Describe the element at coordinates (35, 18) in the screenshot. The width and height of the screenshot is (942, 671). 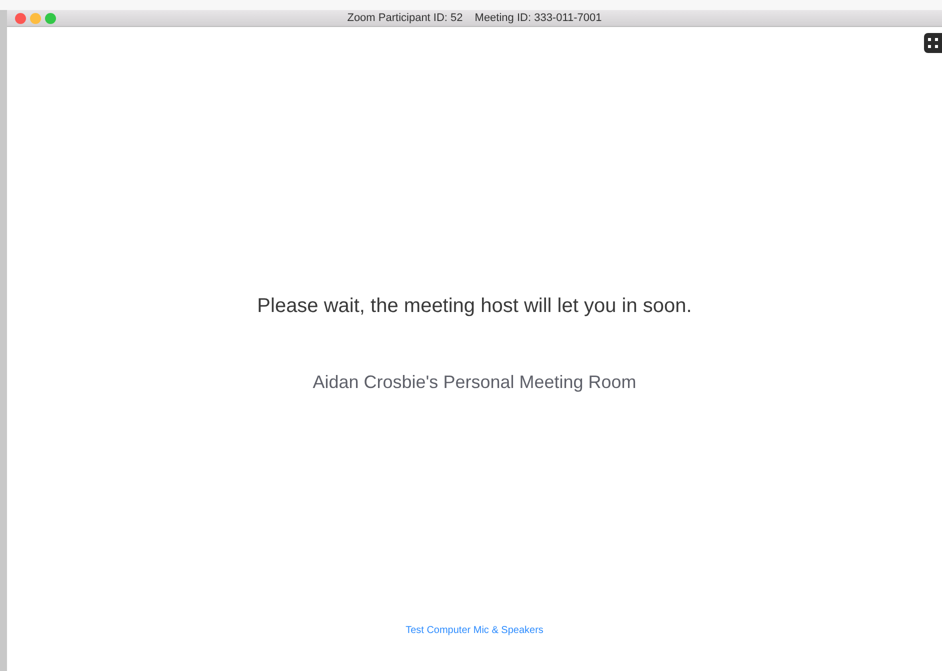
I see `minimize-icon` at that location.